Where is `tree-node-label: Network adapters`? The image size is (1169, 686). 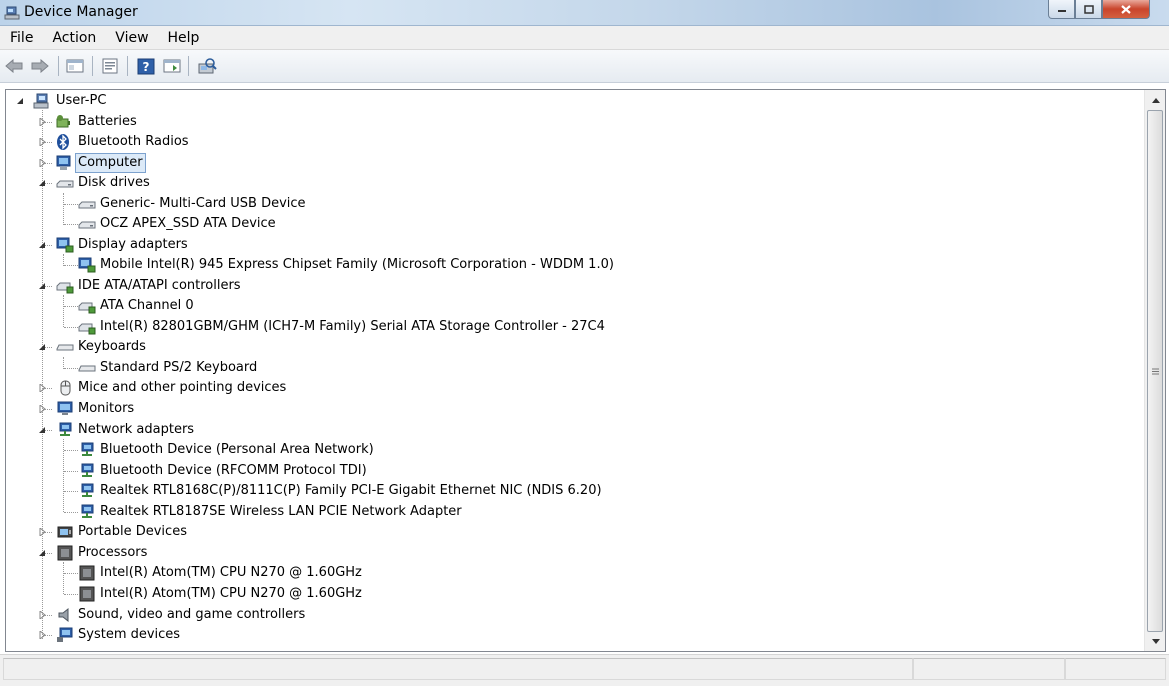 tree-node-label: Network adapters is located at coordinates (136, 429).